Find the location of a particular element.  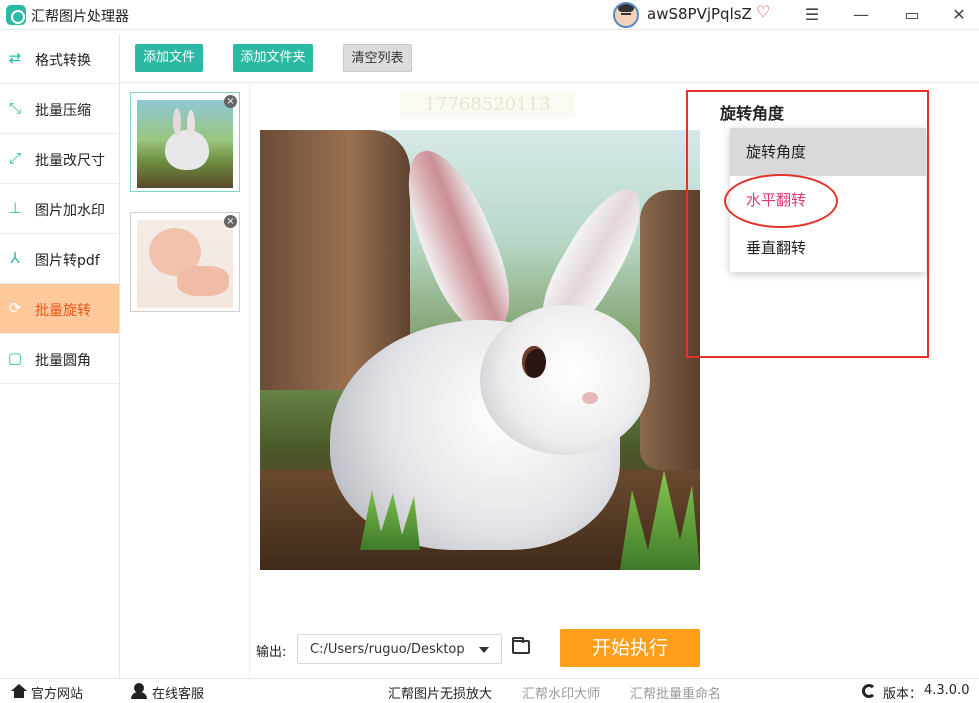

sidebar-item-pdf: ⅄ 图片转pdf is located at coordinates (59, 259).